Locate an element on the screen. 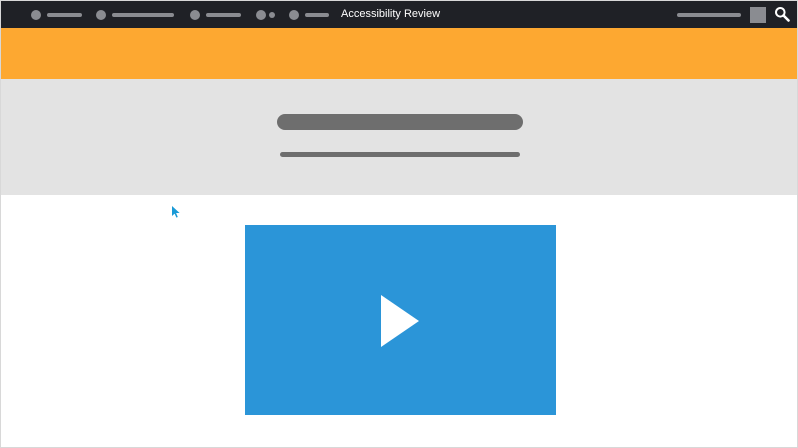 The image size is (798, 448). avatar is located at coordinates (758, 15).